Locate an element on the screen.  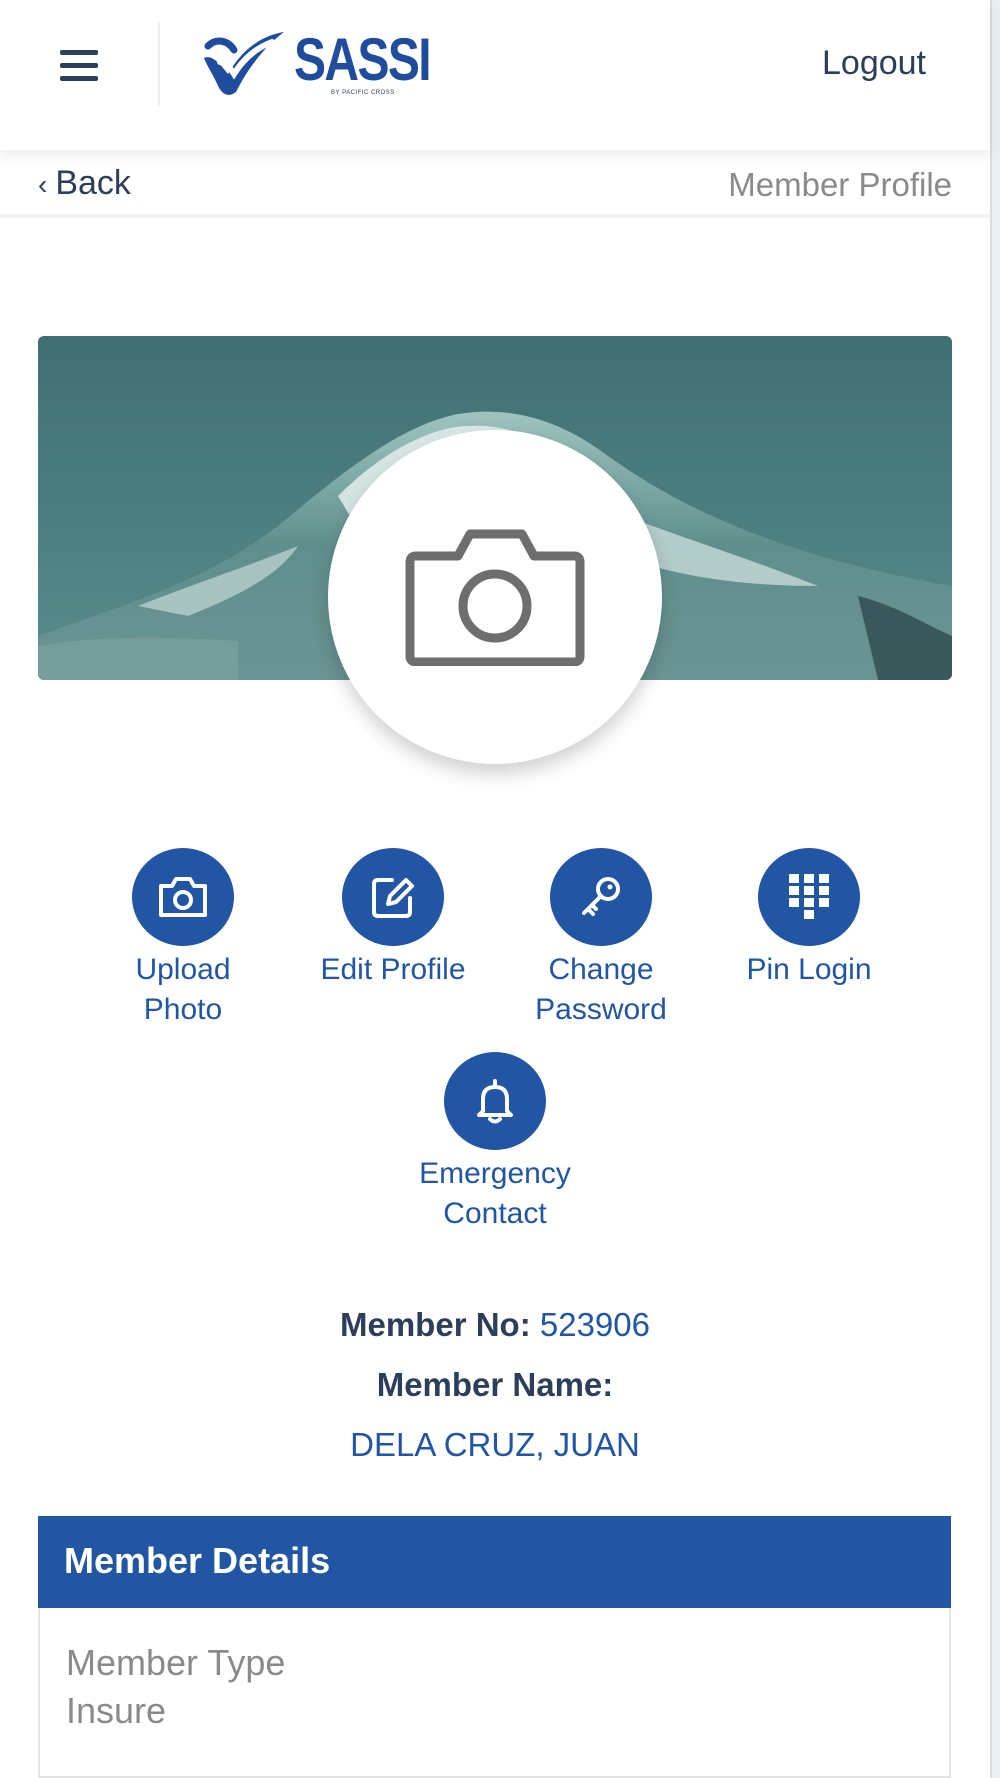
member-name-value-line: DELA CRUZ, JUAN is located at coordinates (495, 1445).